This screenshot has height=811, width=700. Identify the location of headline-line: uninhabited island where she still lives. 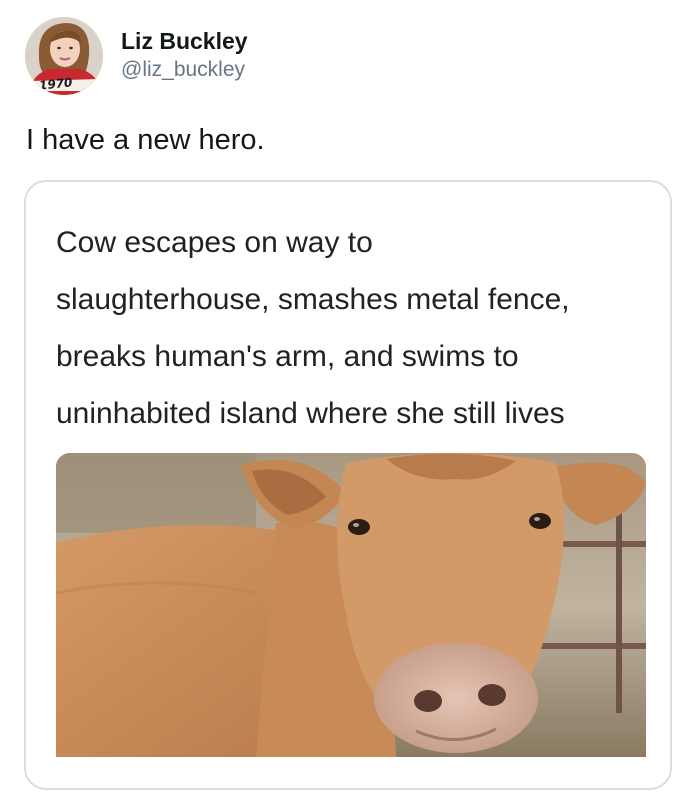
(310, 413).